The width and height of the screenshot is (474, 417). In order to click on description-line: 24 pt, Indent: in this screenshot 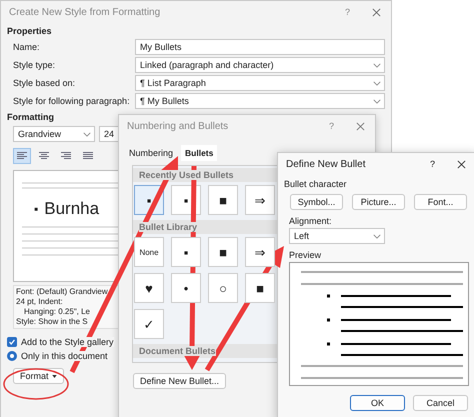, I will do `click(40, 302)`.